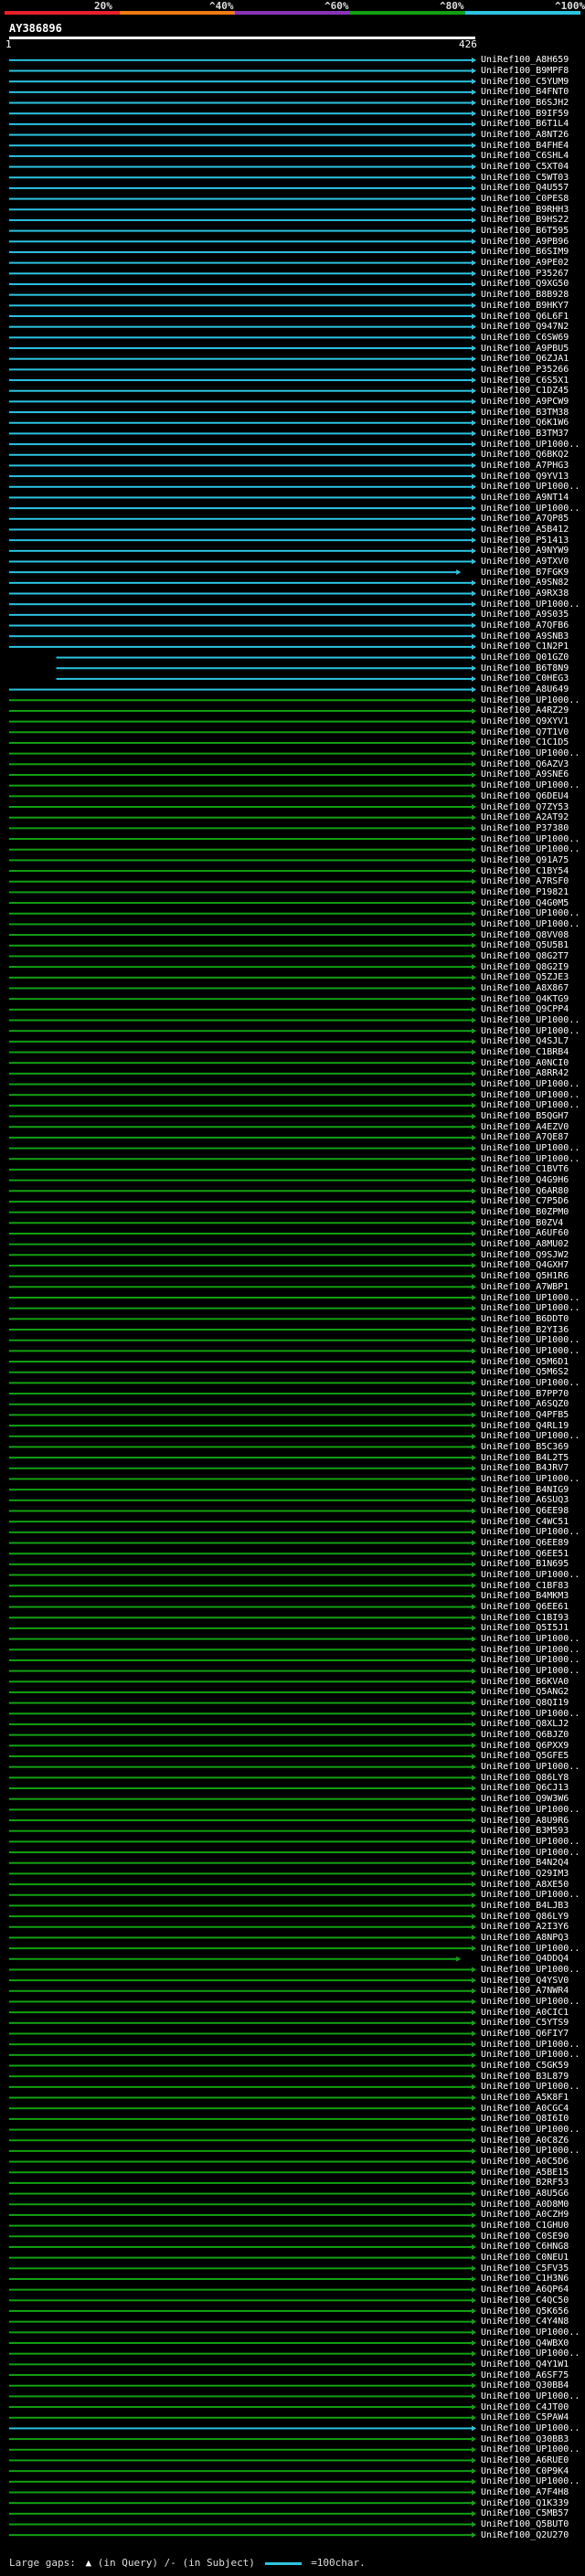 The width and height of the screenshot is (585, 2576). What do you see at coordinates (525, 2375) in the screenshot?
I see `hit-label: UniRef100_A6SF75` at bounding box center [525, 2375].